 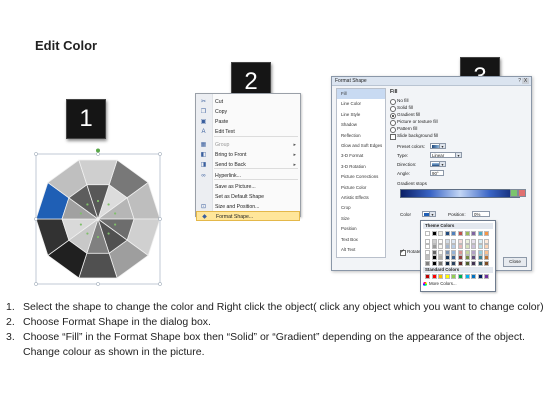 What do you see at coordinates (393, 130) in the screenshot?
I see `pattern-fill-radio` at bounding box center [393, 130].